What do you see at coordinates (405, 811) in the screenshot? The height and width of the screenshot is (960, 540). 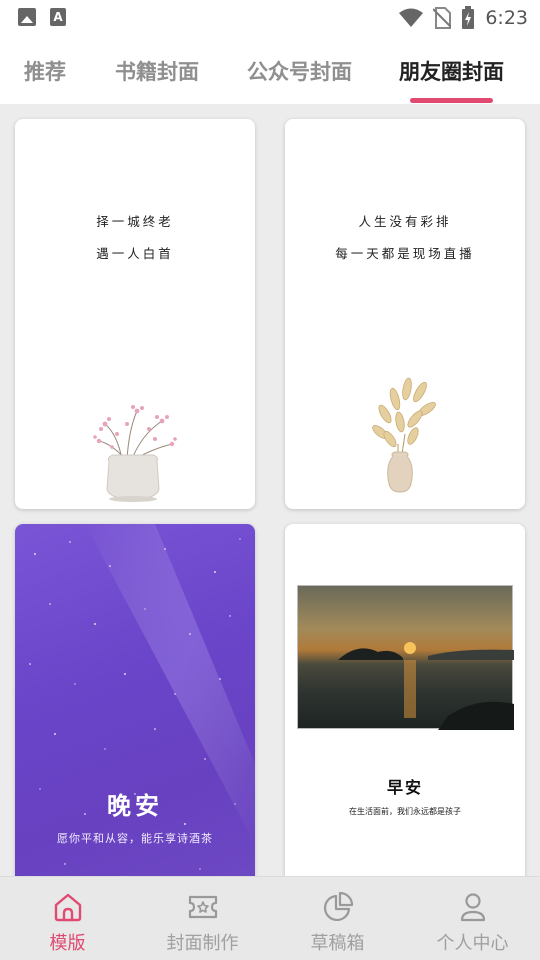 I see `template-subtitle: 在生活面前，我们永远都是孩子` at bounding box center [405, 811].